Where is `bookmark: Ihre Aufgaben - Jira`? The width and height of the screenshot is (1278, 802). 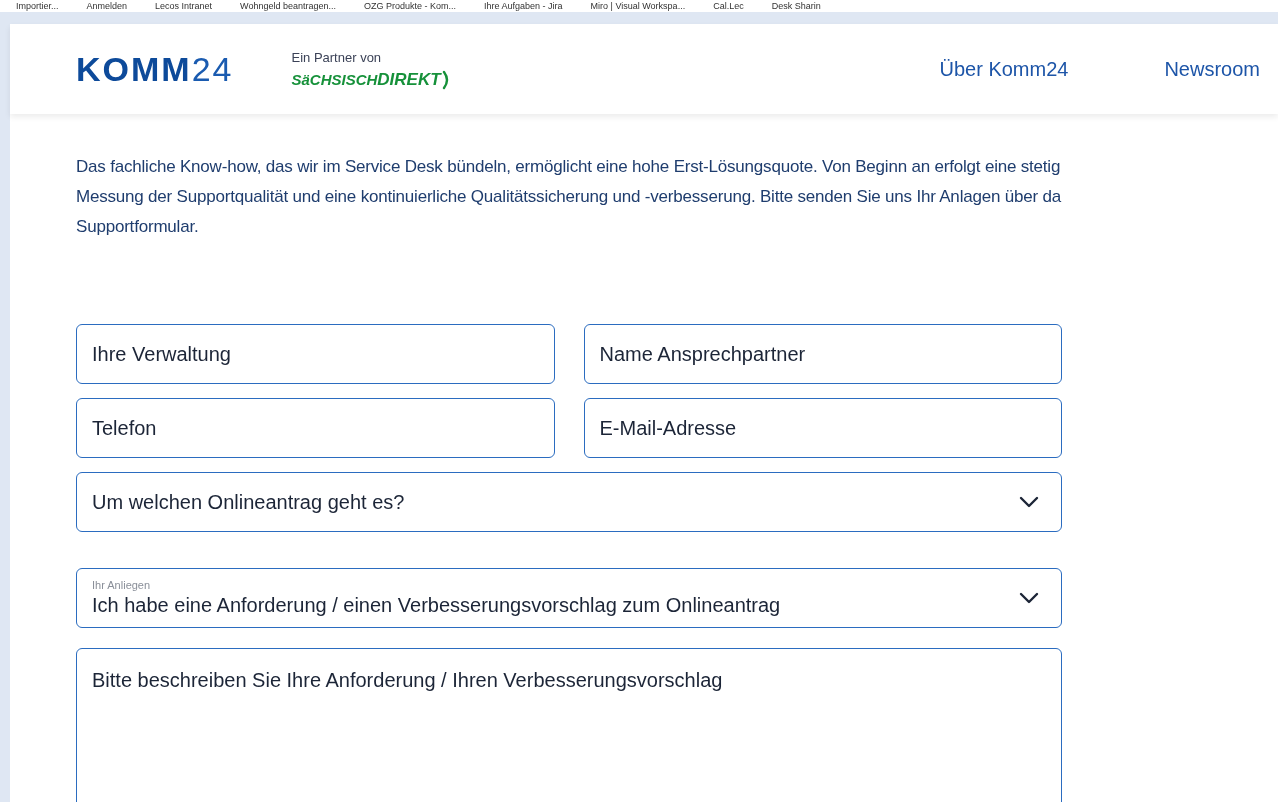 bookmark: Ihre Aufgaben - Jira is located at coordinates (523, 6).